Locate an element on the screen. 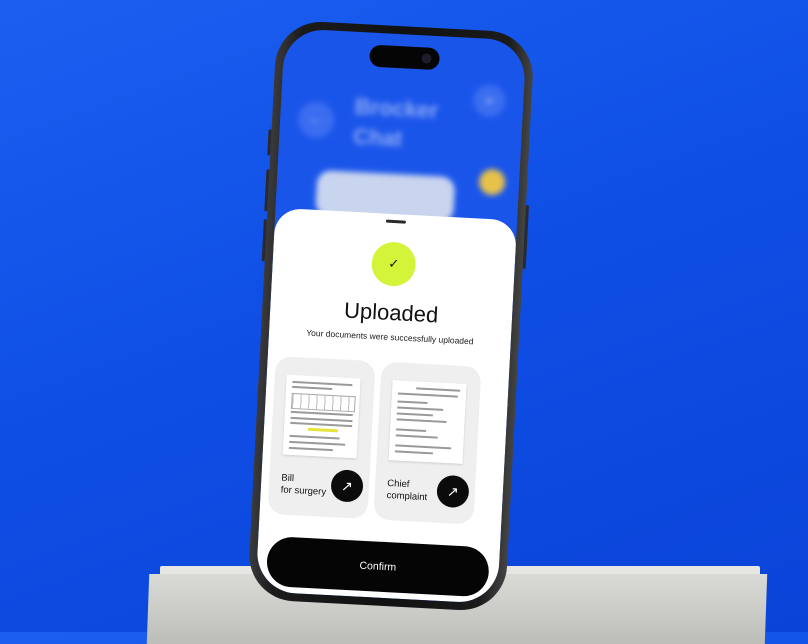 The image size is (808, 644). plus-icon: + is located at coordinates (489, 101).